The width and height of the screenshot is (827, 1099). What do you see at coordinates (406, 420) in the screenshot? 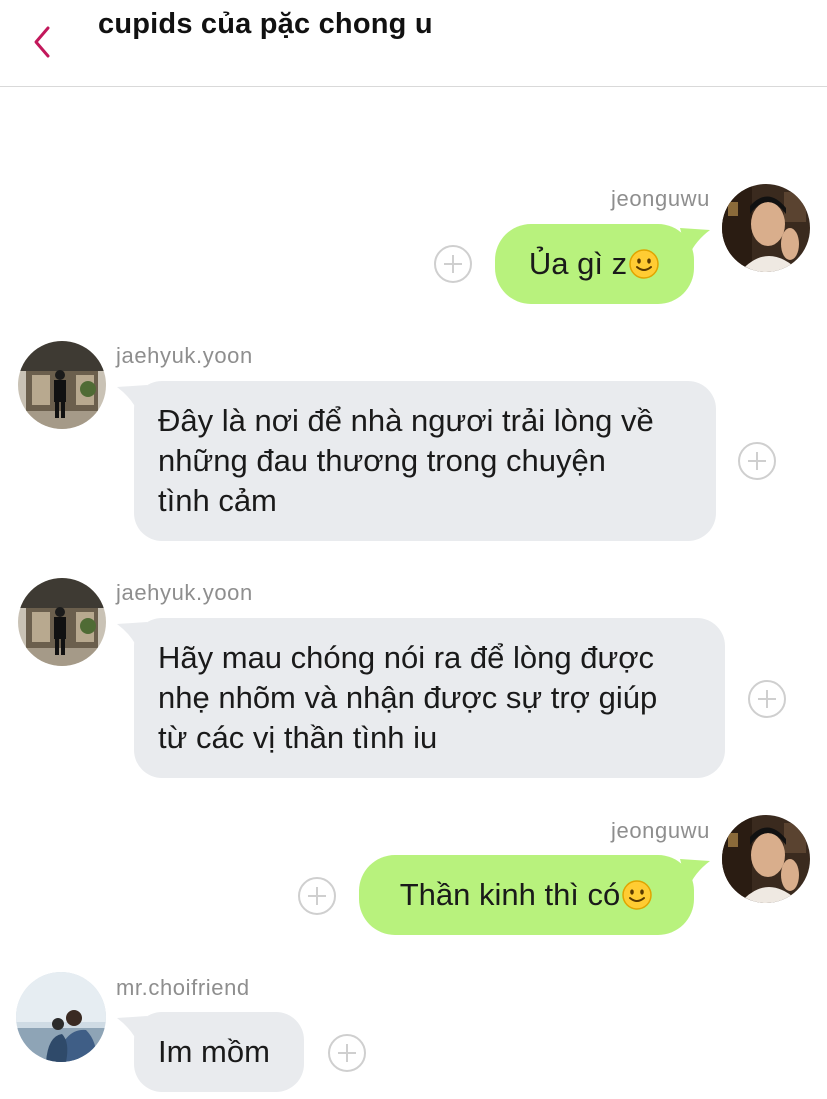
I see `message-line: Đây là nơi để nhà ngươi trải lòng về` at bounding box center [406, 420].